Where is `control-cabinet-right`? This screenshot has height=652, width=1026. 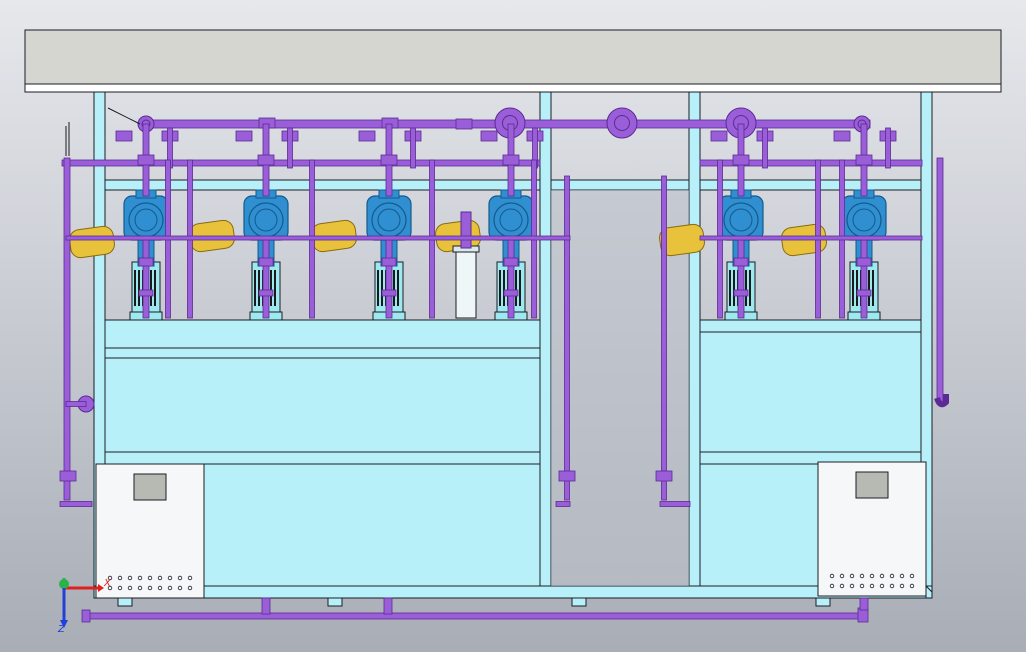 control-cabinet-right is located at coordinates (872, 529).